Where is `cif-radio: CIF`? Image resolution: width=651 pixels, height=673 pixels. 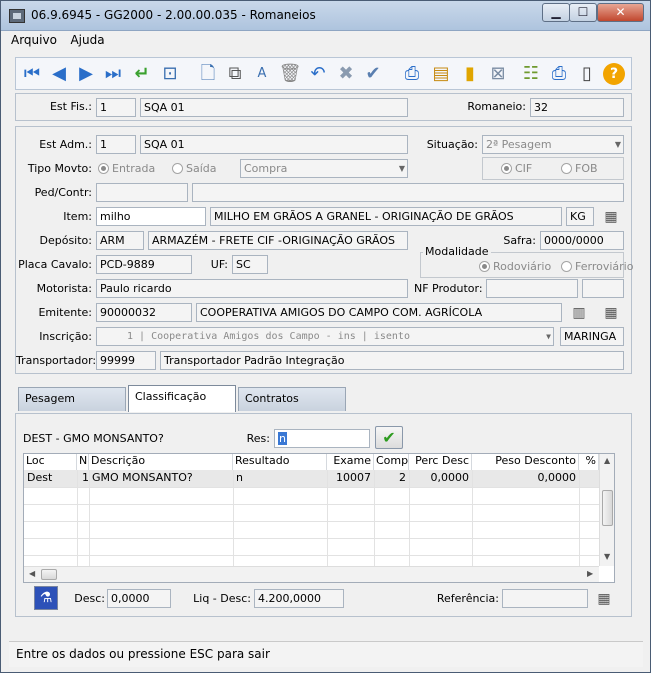 cif-radio: CIF is located at coordinates (516, 168).